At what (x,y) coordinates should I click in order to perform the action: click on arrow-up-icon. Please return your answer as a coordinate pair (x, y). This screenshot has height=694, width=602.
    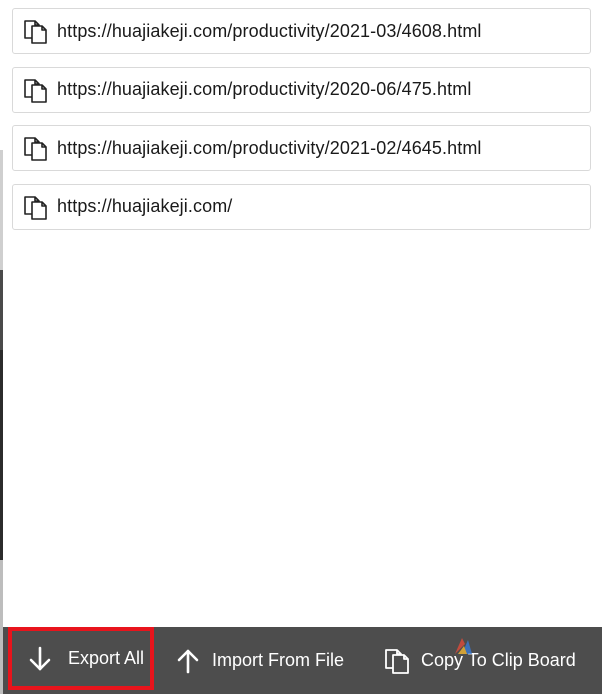
    Looking at the image, I should click on (188, 661).